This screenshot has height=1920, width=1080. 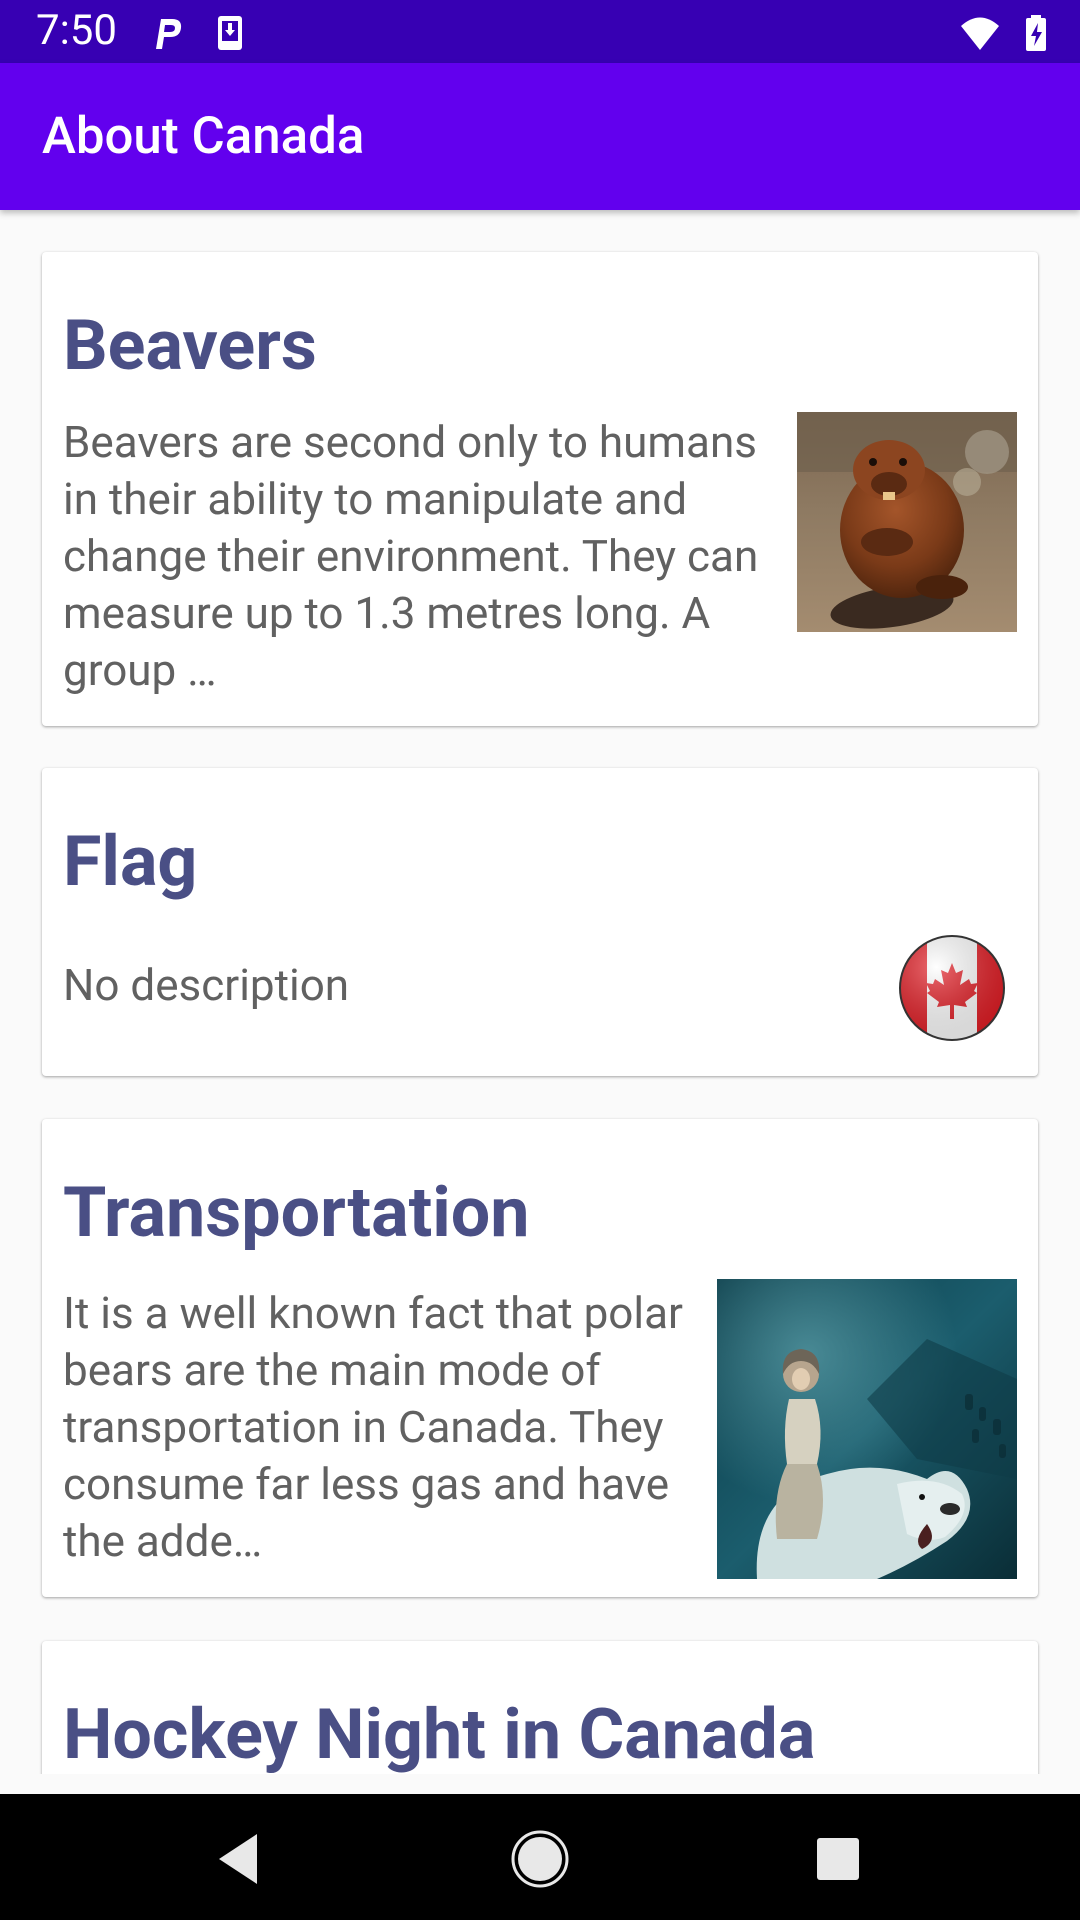 I want to click on parking-icon, so click(x=169, y=34).